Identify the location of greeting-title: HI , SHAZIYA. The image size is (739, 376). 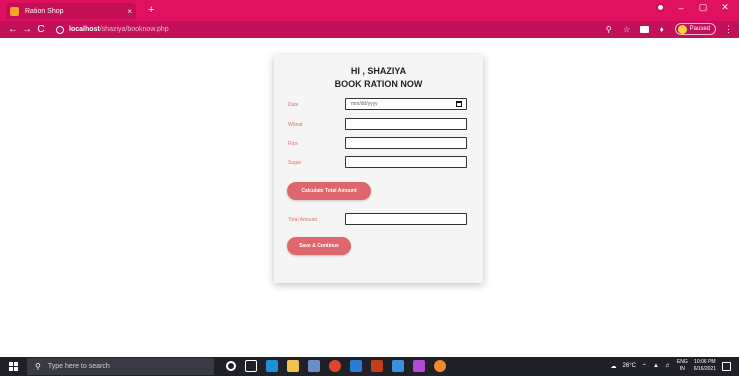
(378, 71).